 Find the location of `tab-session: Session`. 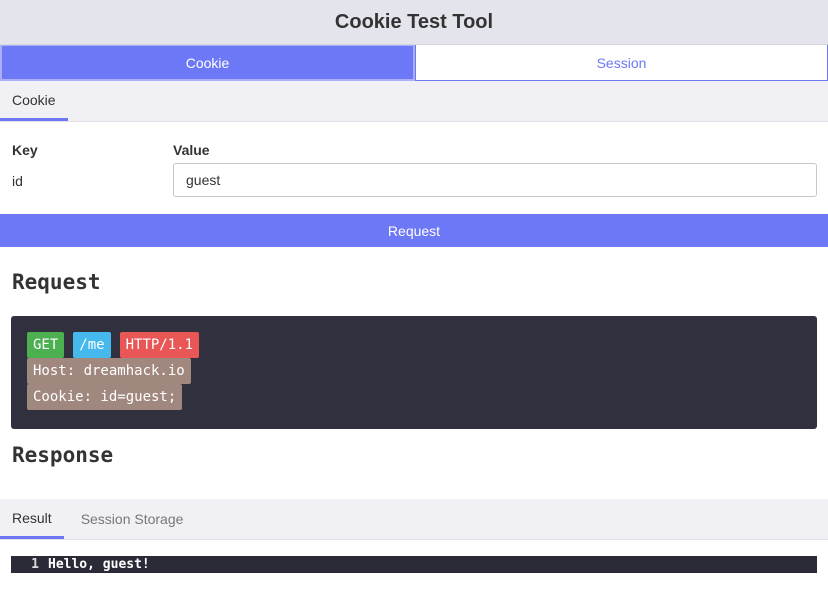

tab-session: Session is located at coordinates (621, 63).